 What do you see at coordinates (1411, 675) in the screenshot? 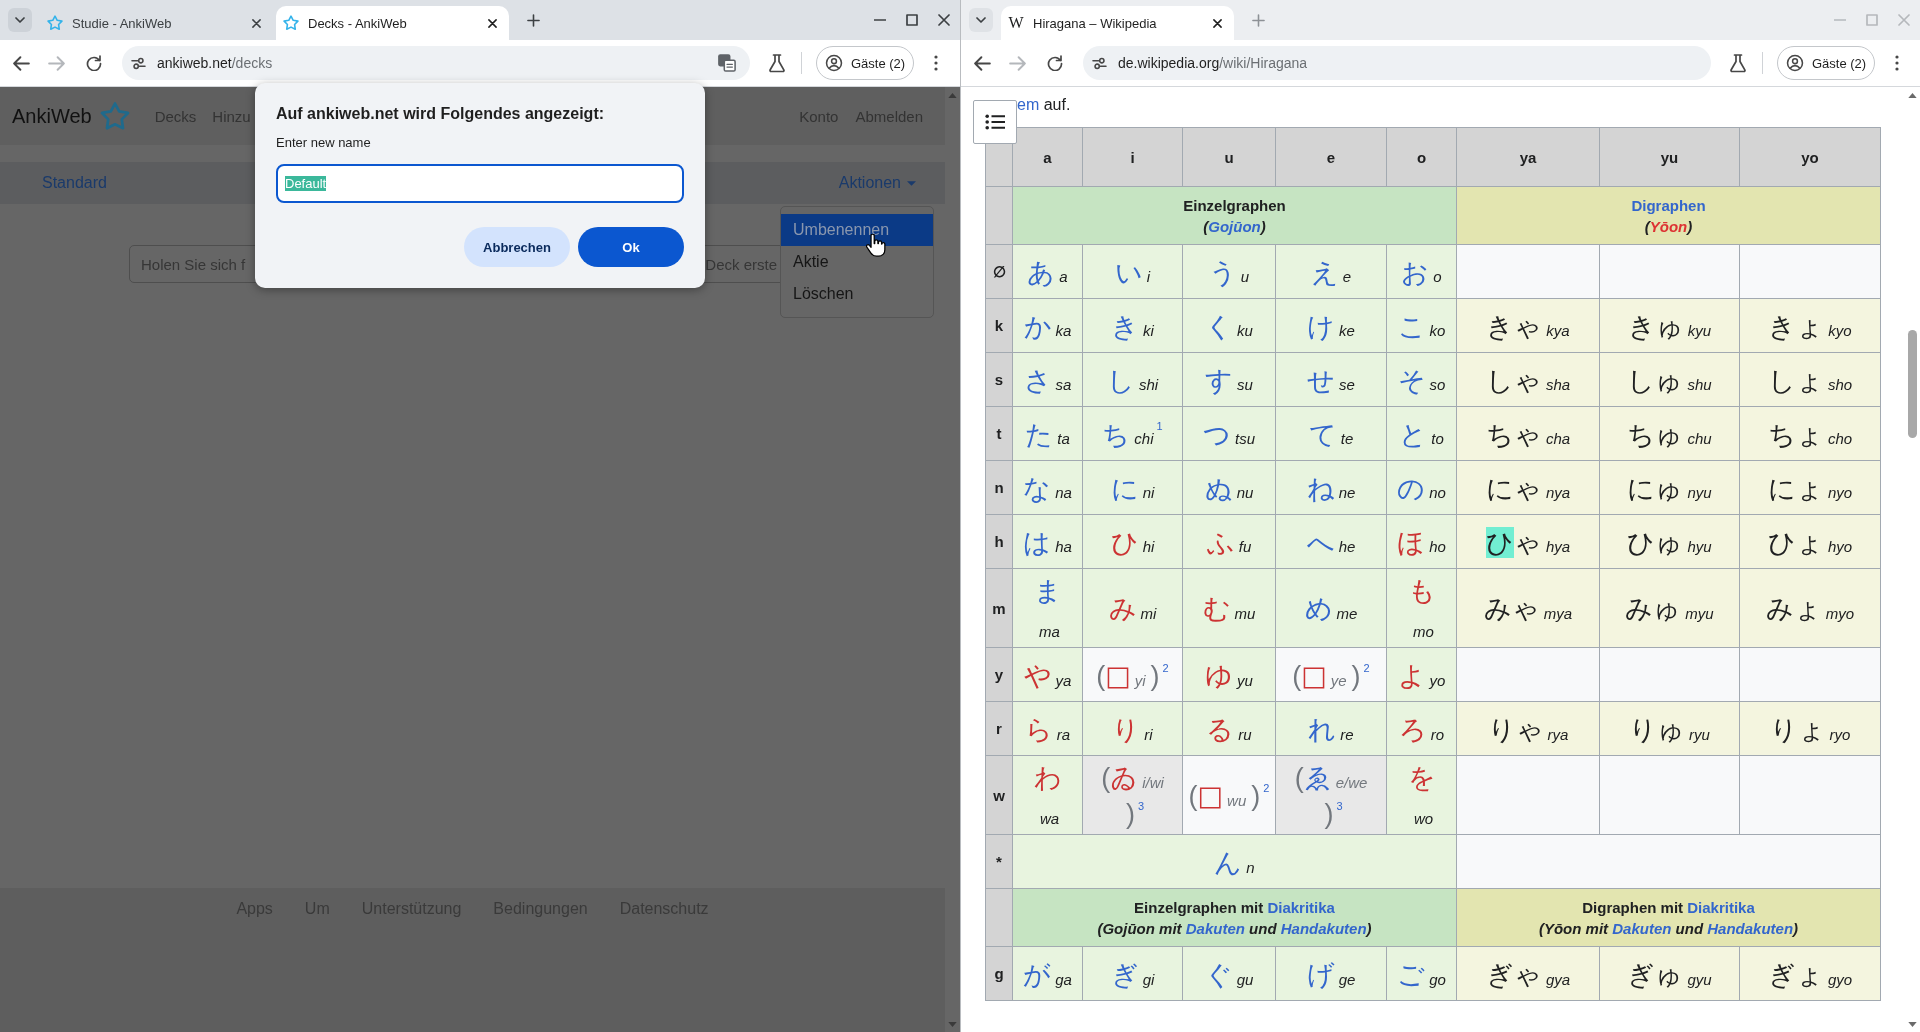
I see `kana-character: よ` at bounding box center [1411, 675].